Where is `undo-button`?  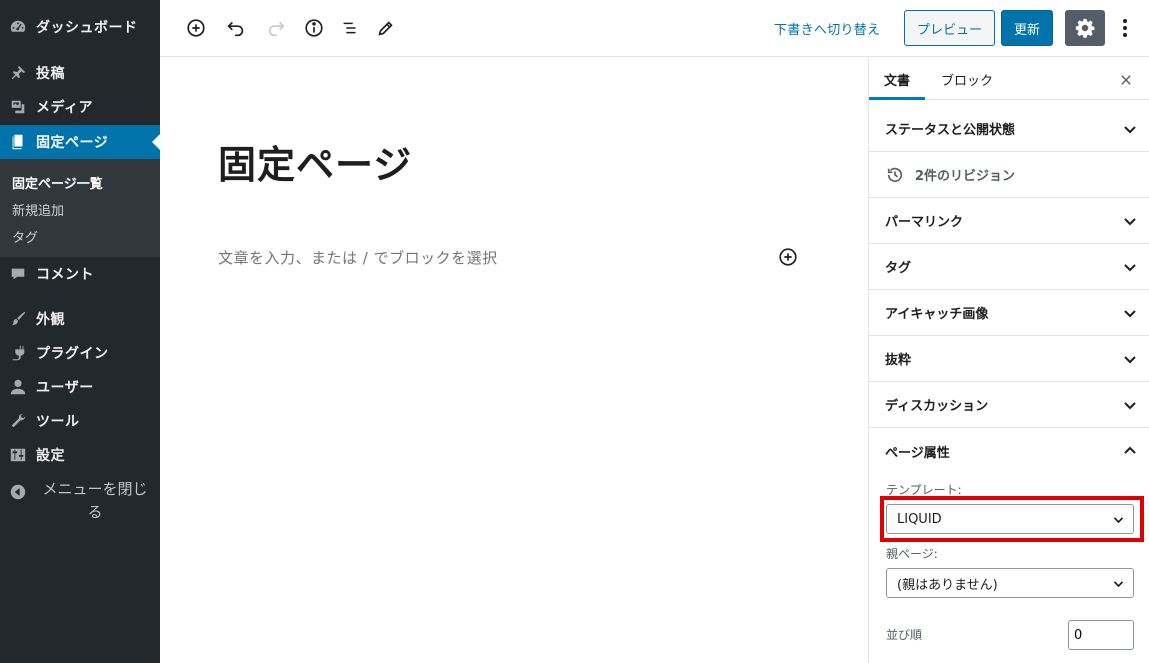
undo-button is located at coordinates (236, 28).